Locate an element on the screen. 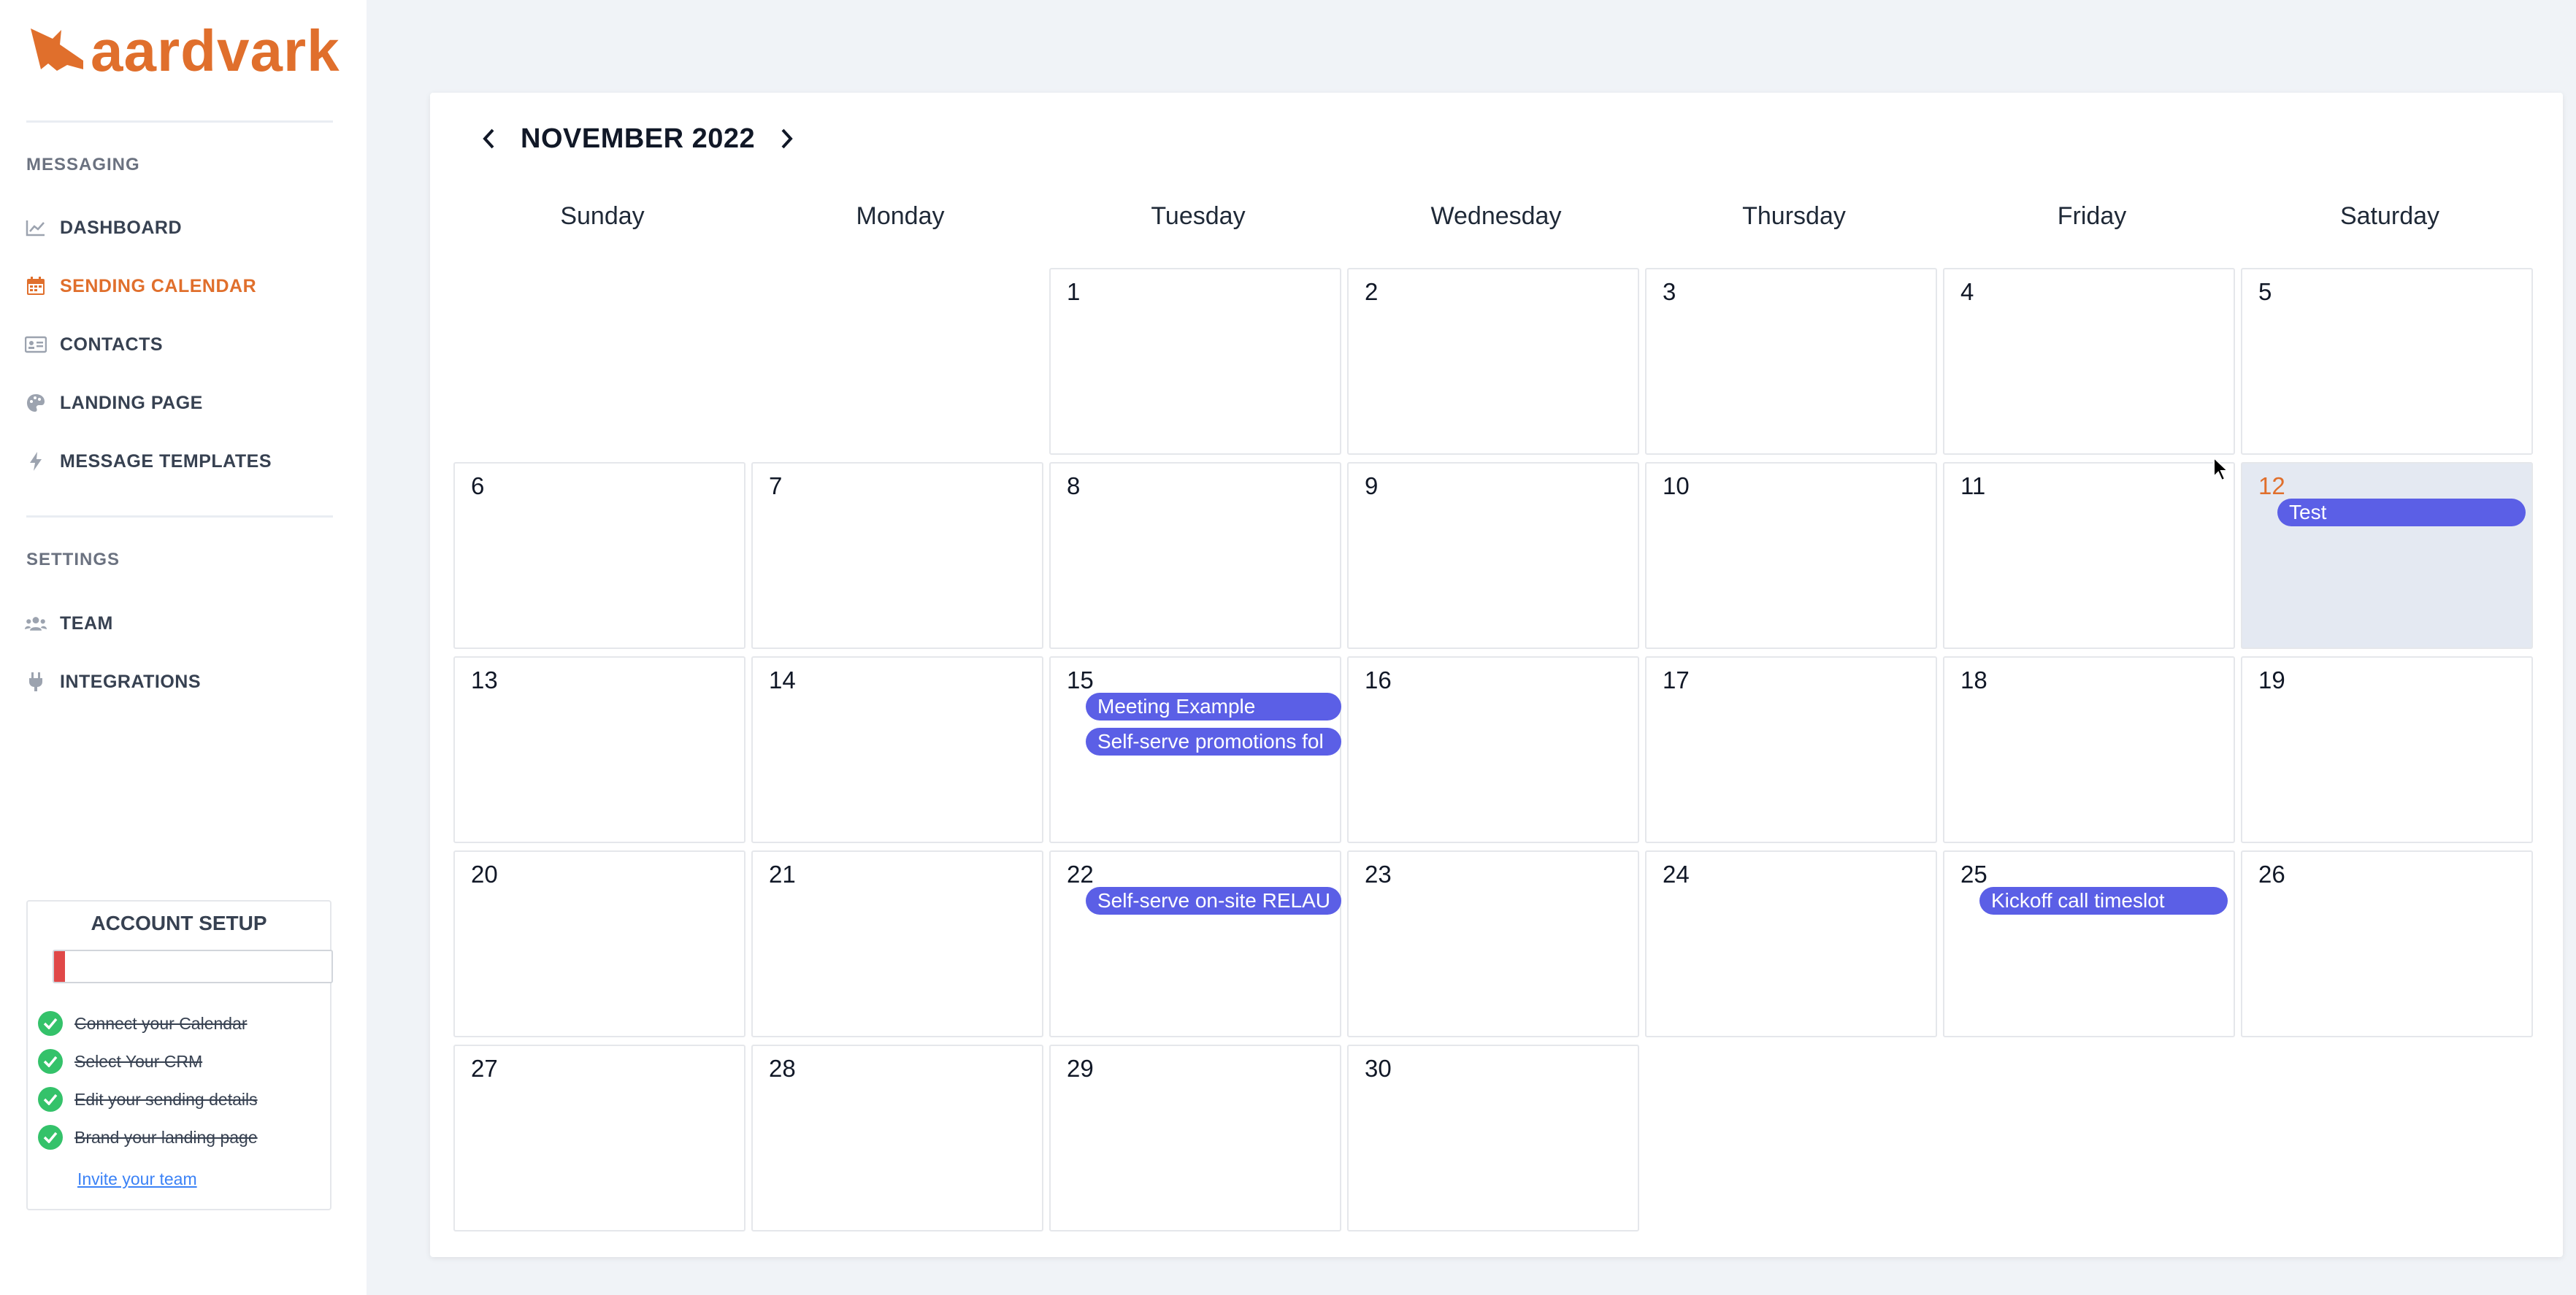 The height and width of the screenshot is (1295, 2576). sidebar-item-label: INTEGRATIONS is located at coordinates (131, 681).